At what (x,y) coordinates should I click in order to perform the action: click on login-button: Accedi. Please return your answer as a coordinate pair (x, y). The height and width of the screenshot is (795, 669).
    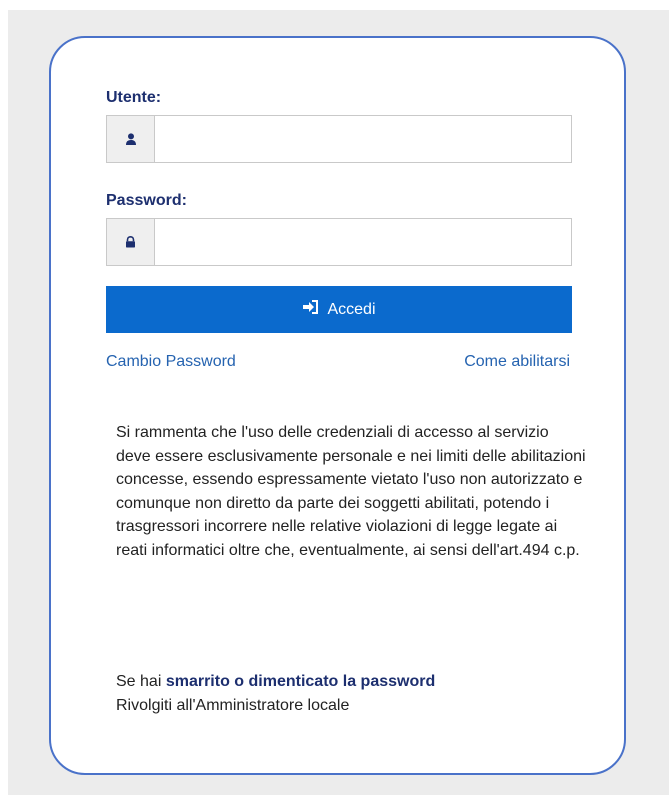
    Looking at the image, I should click on (339, 309).